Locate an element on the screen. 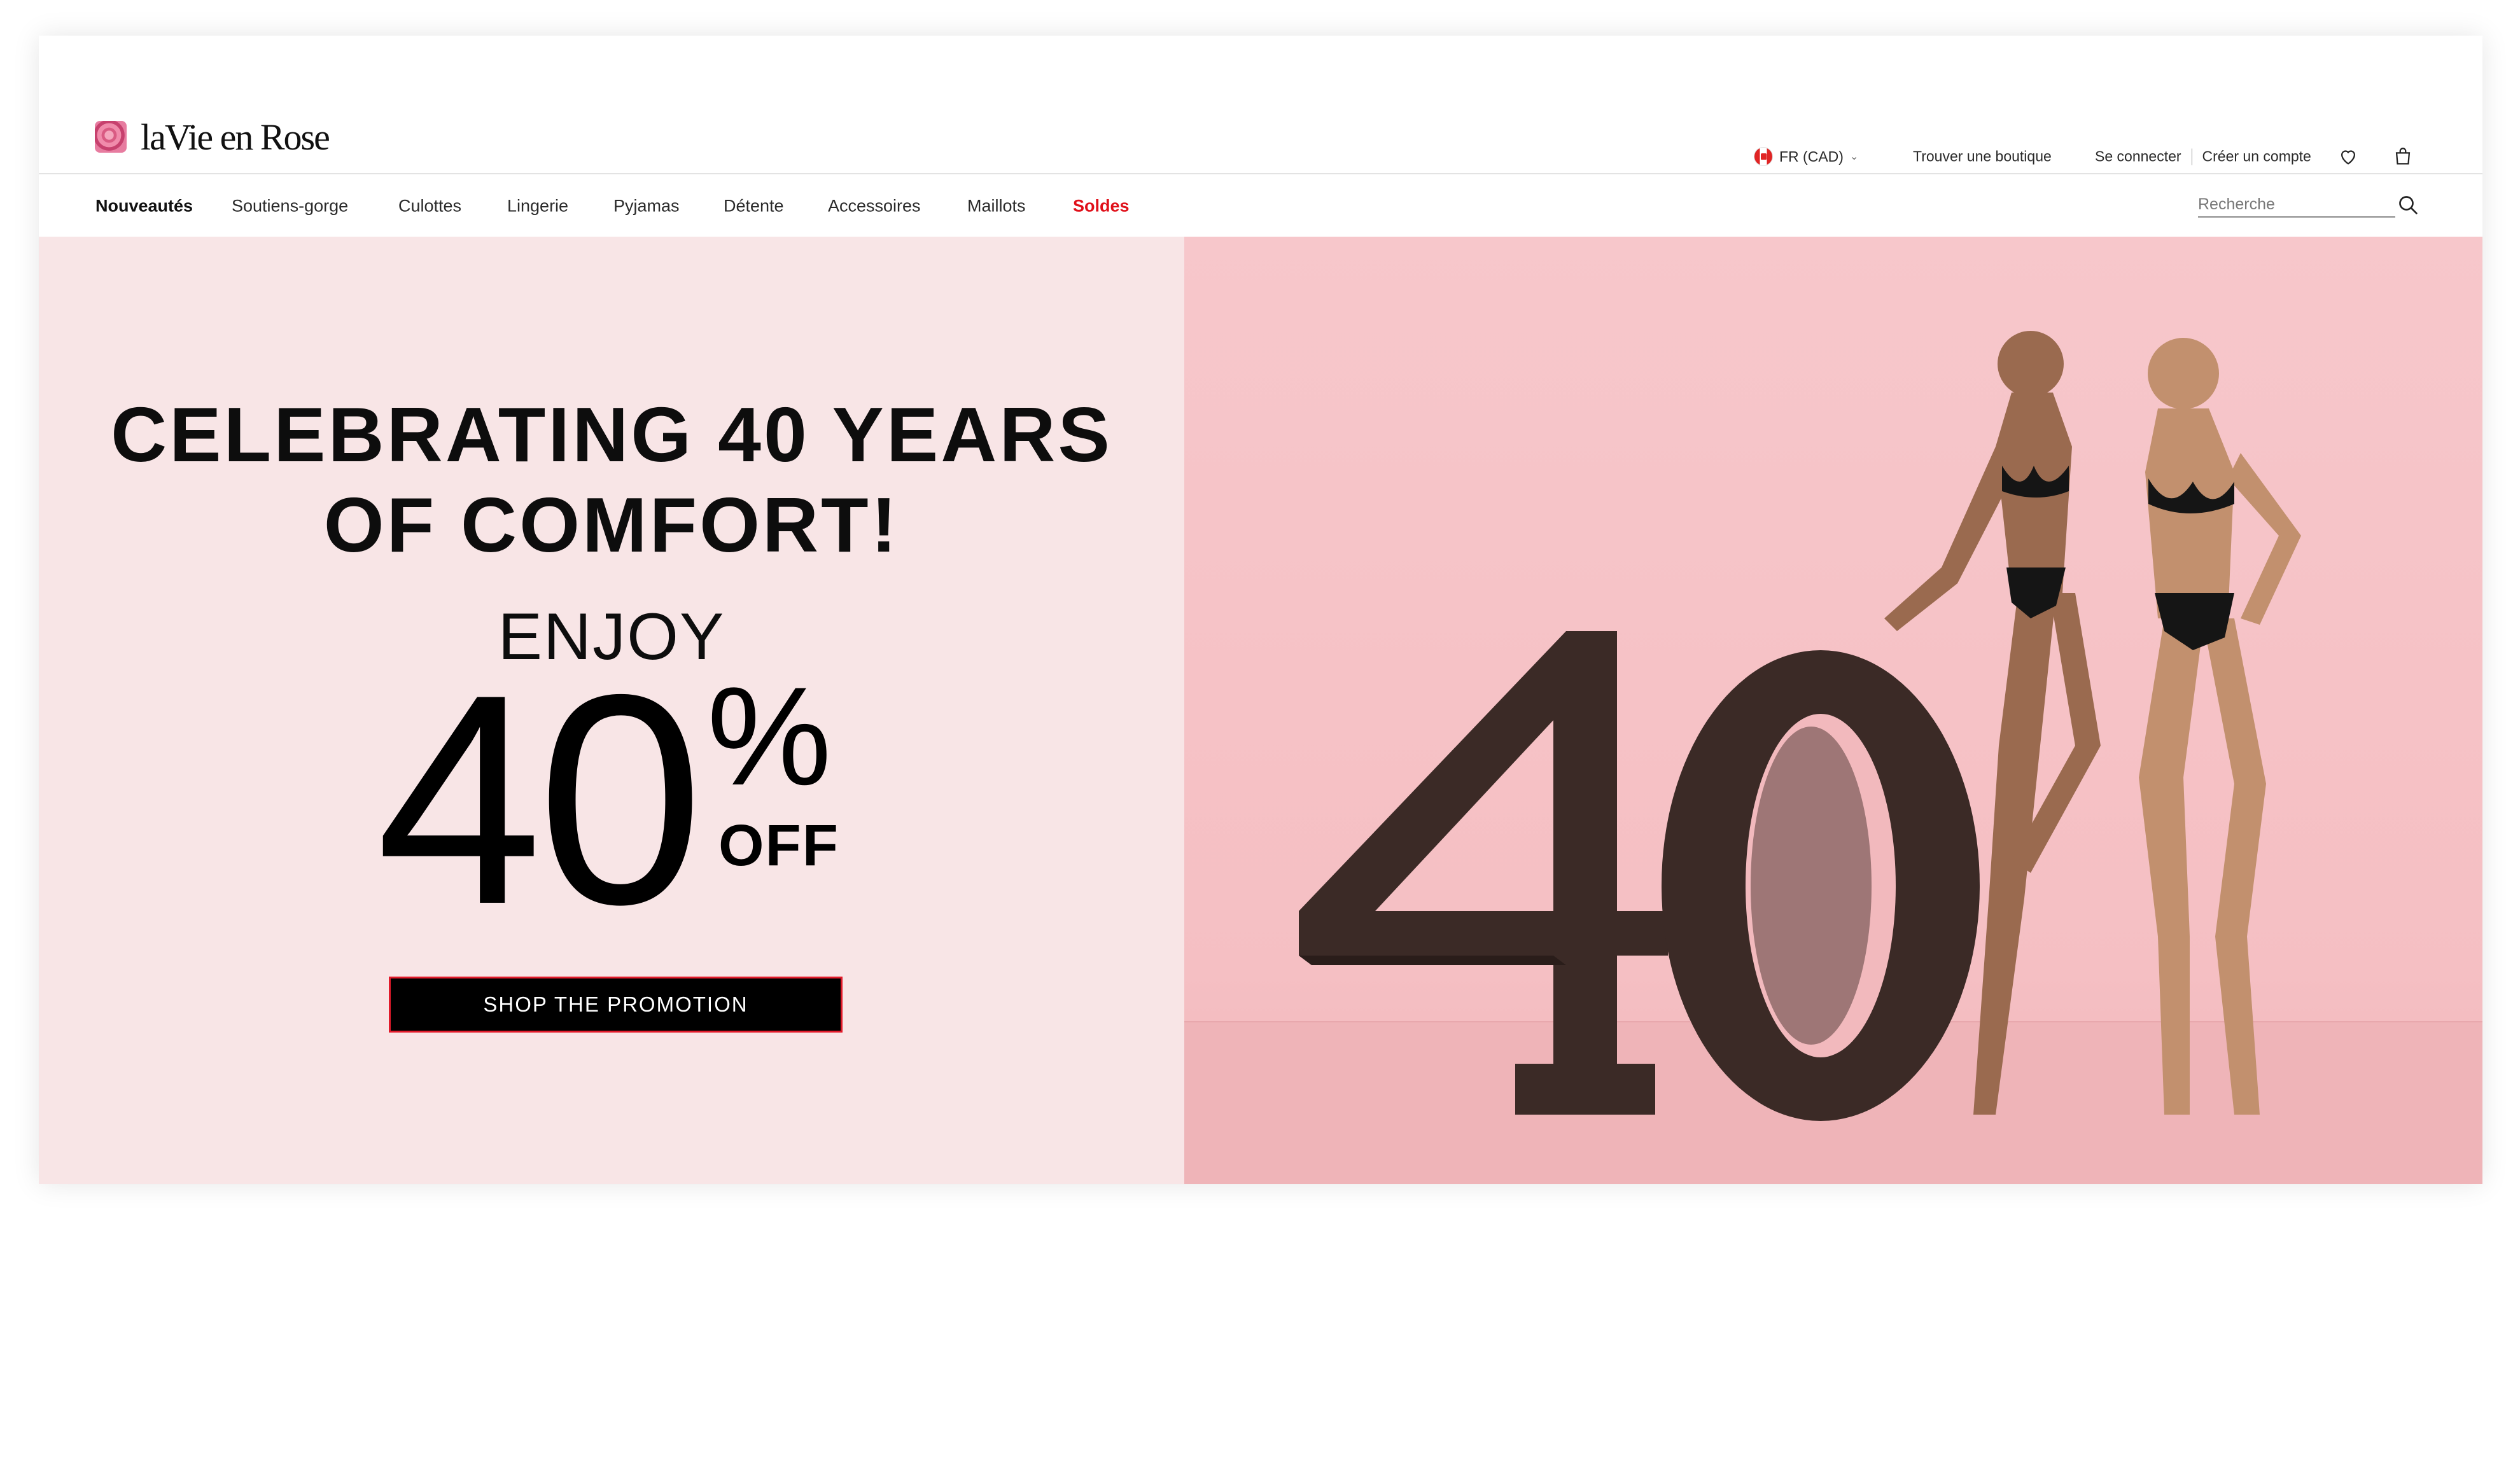 The image size is (2520, 1476). shop-promotion-button: SHOP THE PROMOTION is located at coordinates (616, 1005).